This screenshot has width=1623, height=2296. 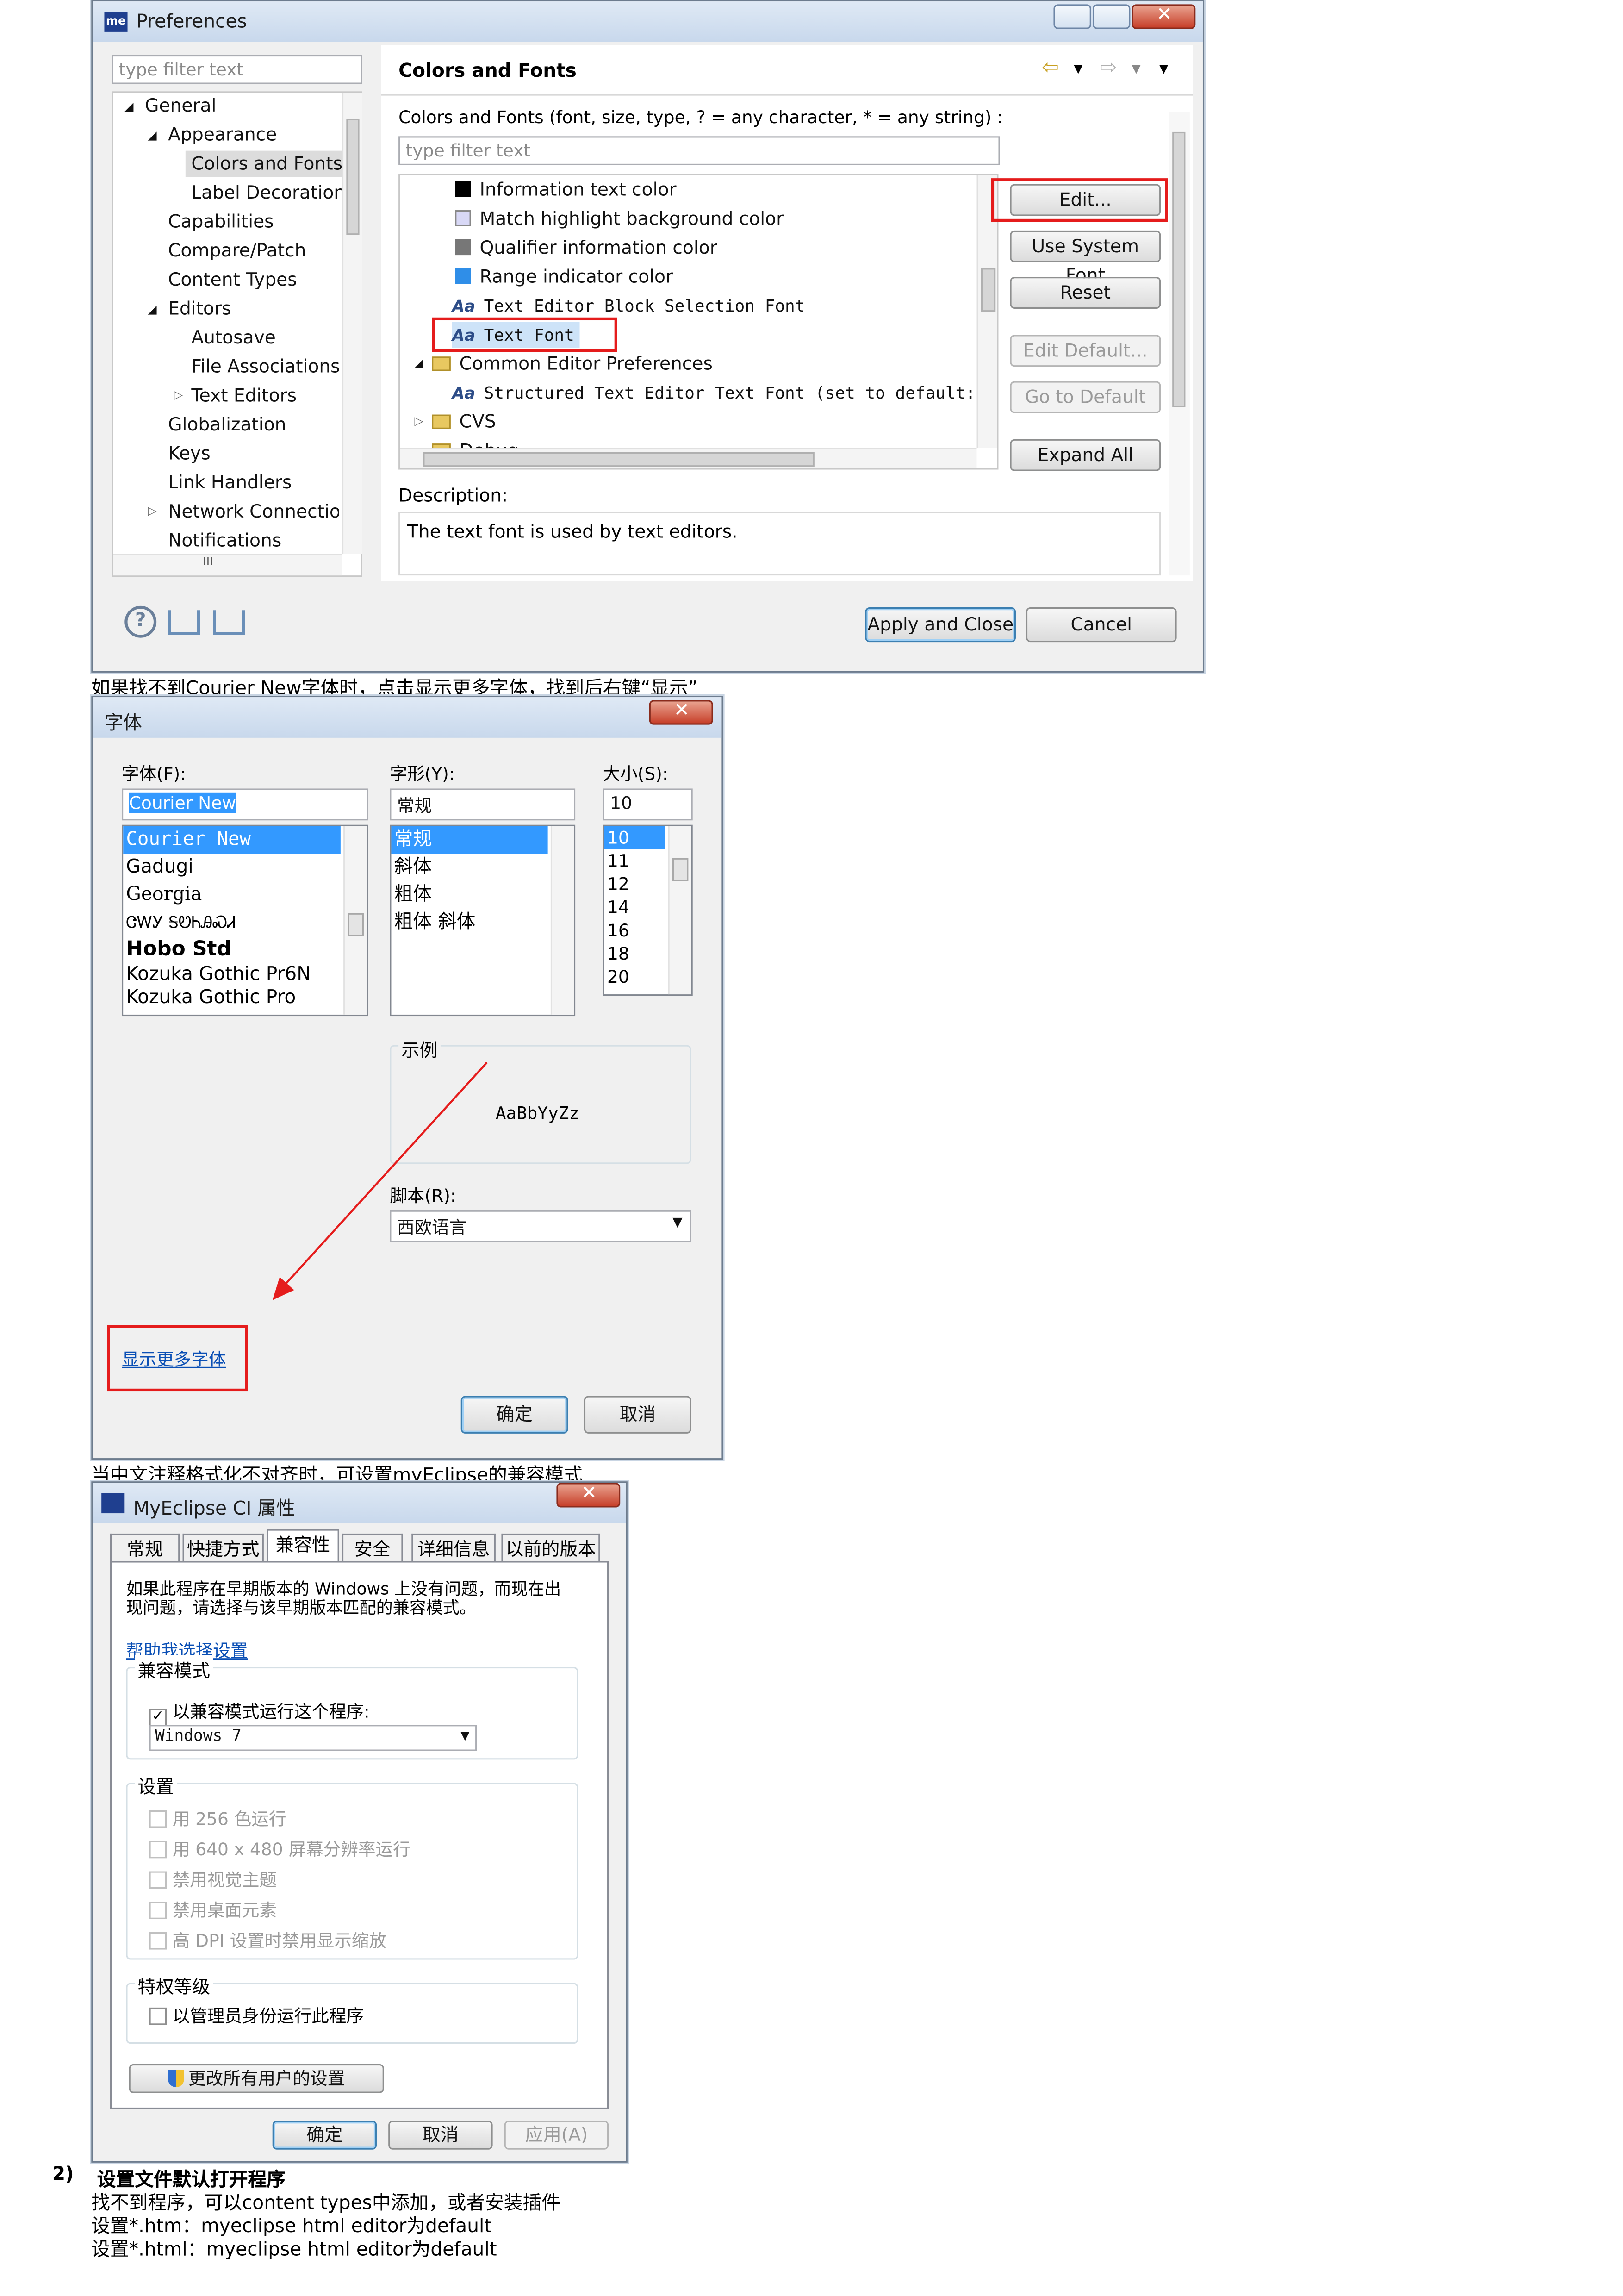 I want to click on tree-item-text-editors: Text Editors, so click(x=244, y=396).